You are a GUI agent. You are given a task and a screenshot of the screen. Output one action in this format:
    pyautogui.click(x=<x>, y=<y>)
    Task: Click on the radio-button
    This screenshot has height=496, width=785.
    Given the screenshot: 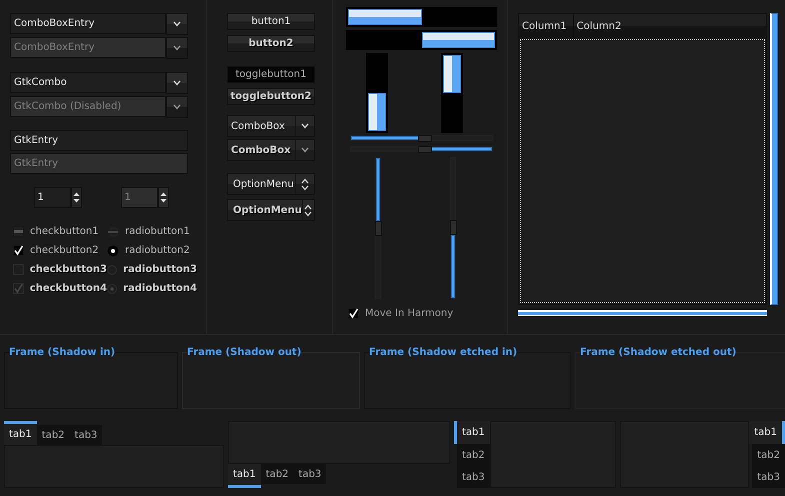 What is the action you would take?
    pyautogui.click(x=113, y=250)
    